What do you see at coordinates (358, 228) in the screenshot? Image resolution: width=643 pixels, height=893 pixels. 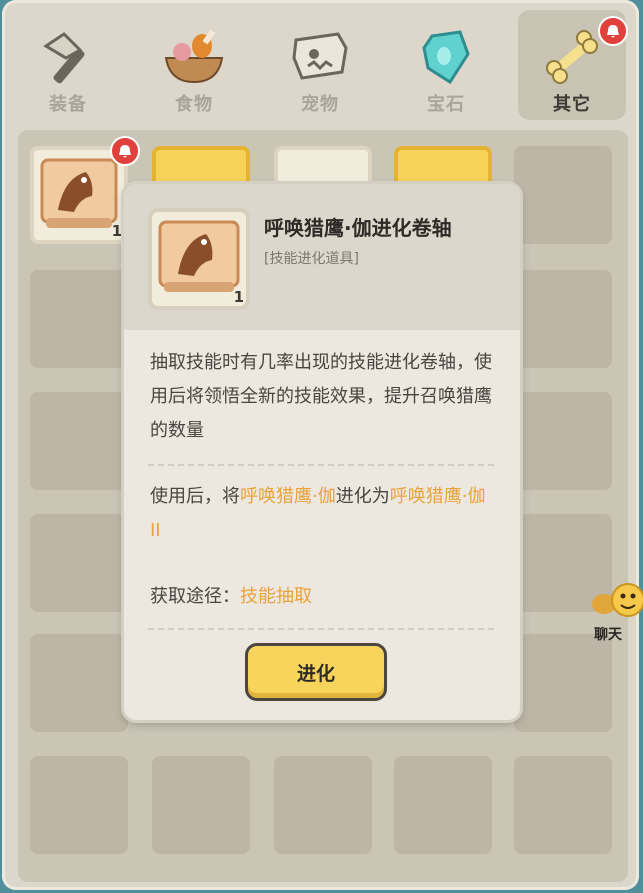 I see `item-title: 呼唤猎鹰·伽进化卷轴` at bounding box center [358, 228].